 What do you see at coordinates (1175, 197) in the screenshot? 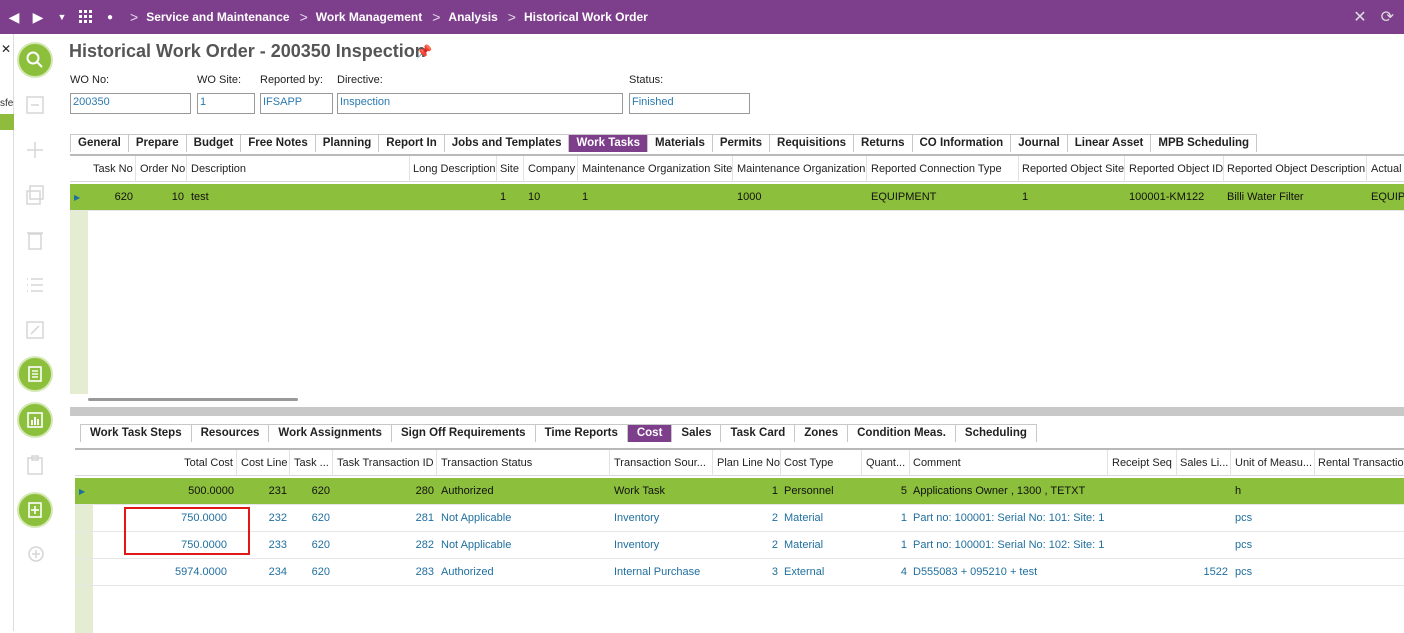
I see `table-cell: 100001-KM122` at bounding box center [1175, 197].